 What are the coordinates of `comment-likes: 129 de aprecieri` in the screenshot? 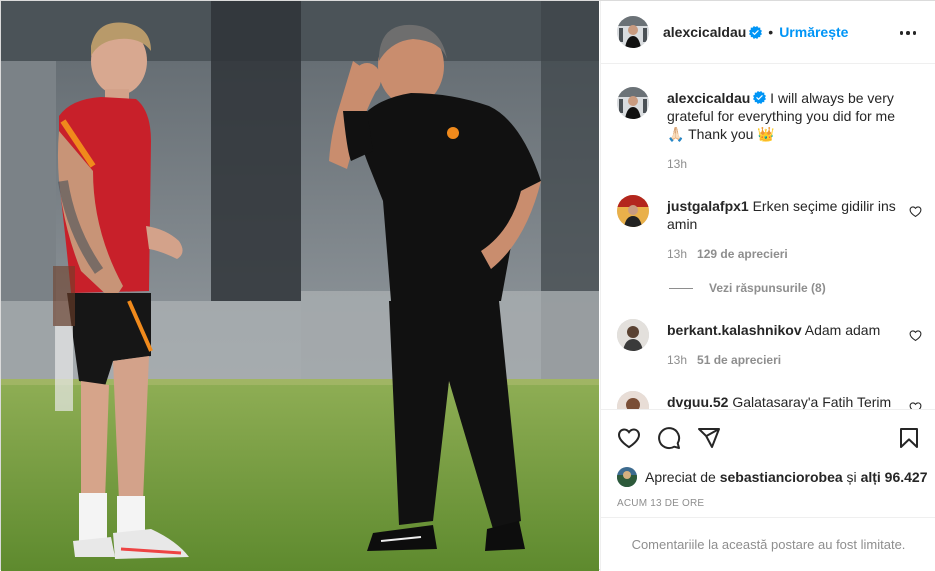 It's located at (742, 254).